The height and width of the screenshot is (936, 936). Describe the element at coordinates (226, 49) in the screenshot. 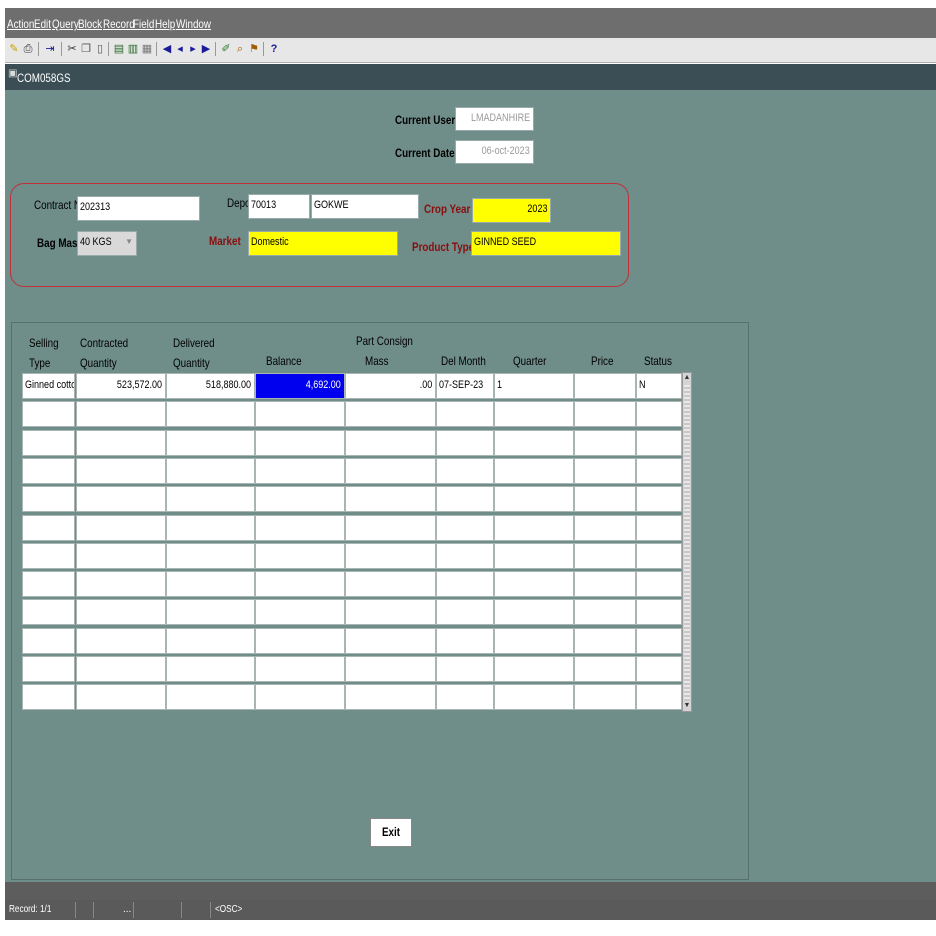

I see `edit-icon: ✐` at that location.